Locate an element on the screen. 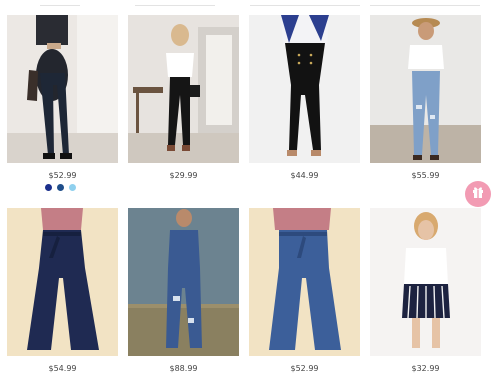 The image size is (500, 378). product-price: $44.99 is located at coordinates (304, 175).